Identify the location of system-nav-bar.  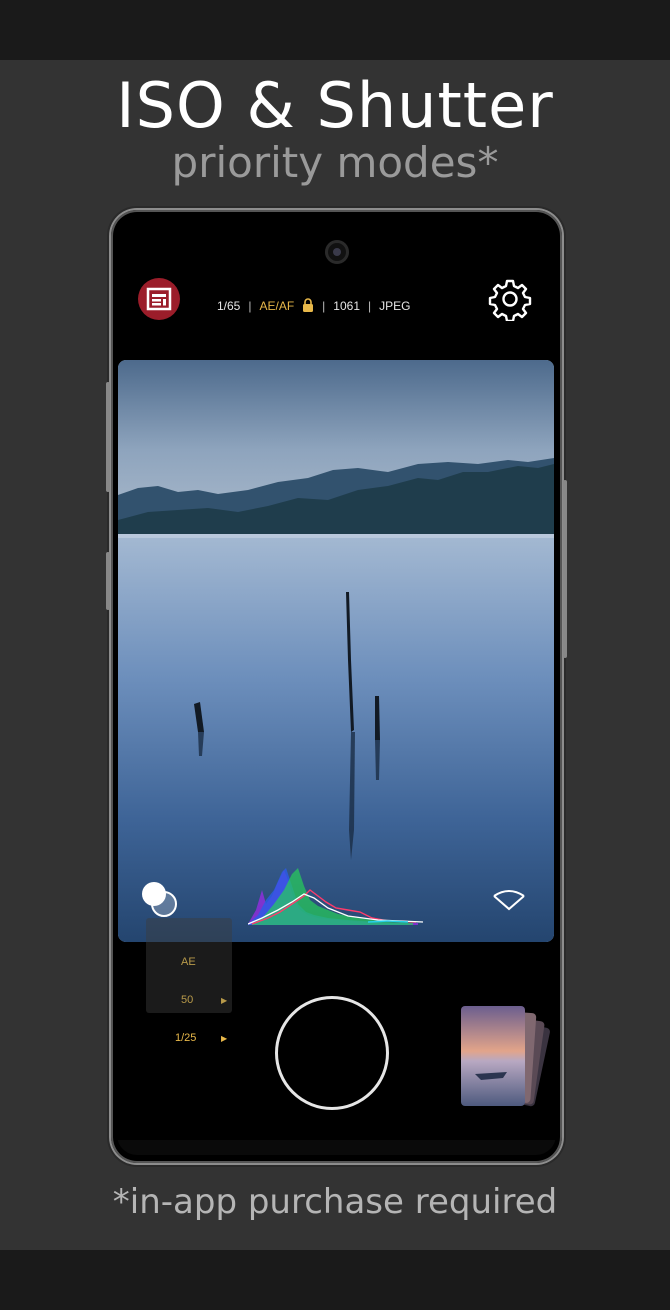
(336, 1147).